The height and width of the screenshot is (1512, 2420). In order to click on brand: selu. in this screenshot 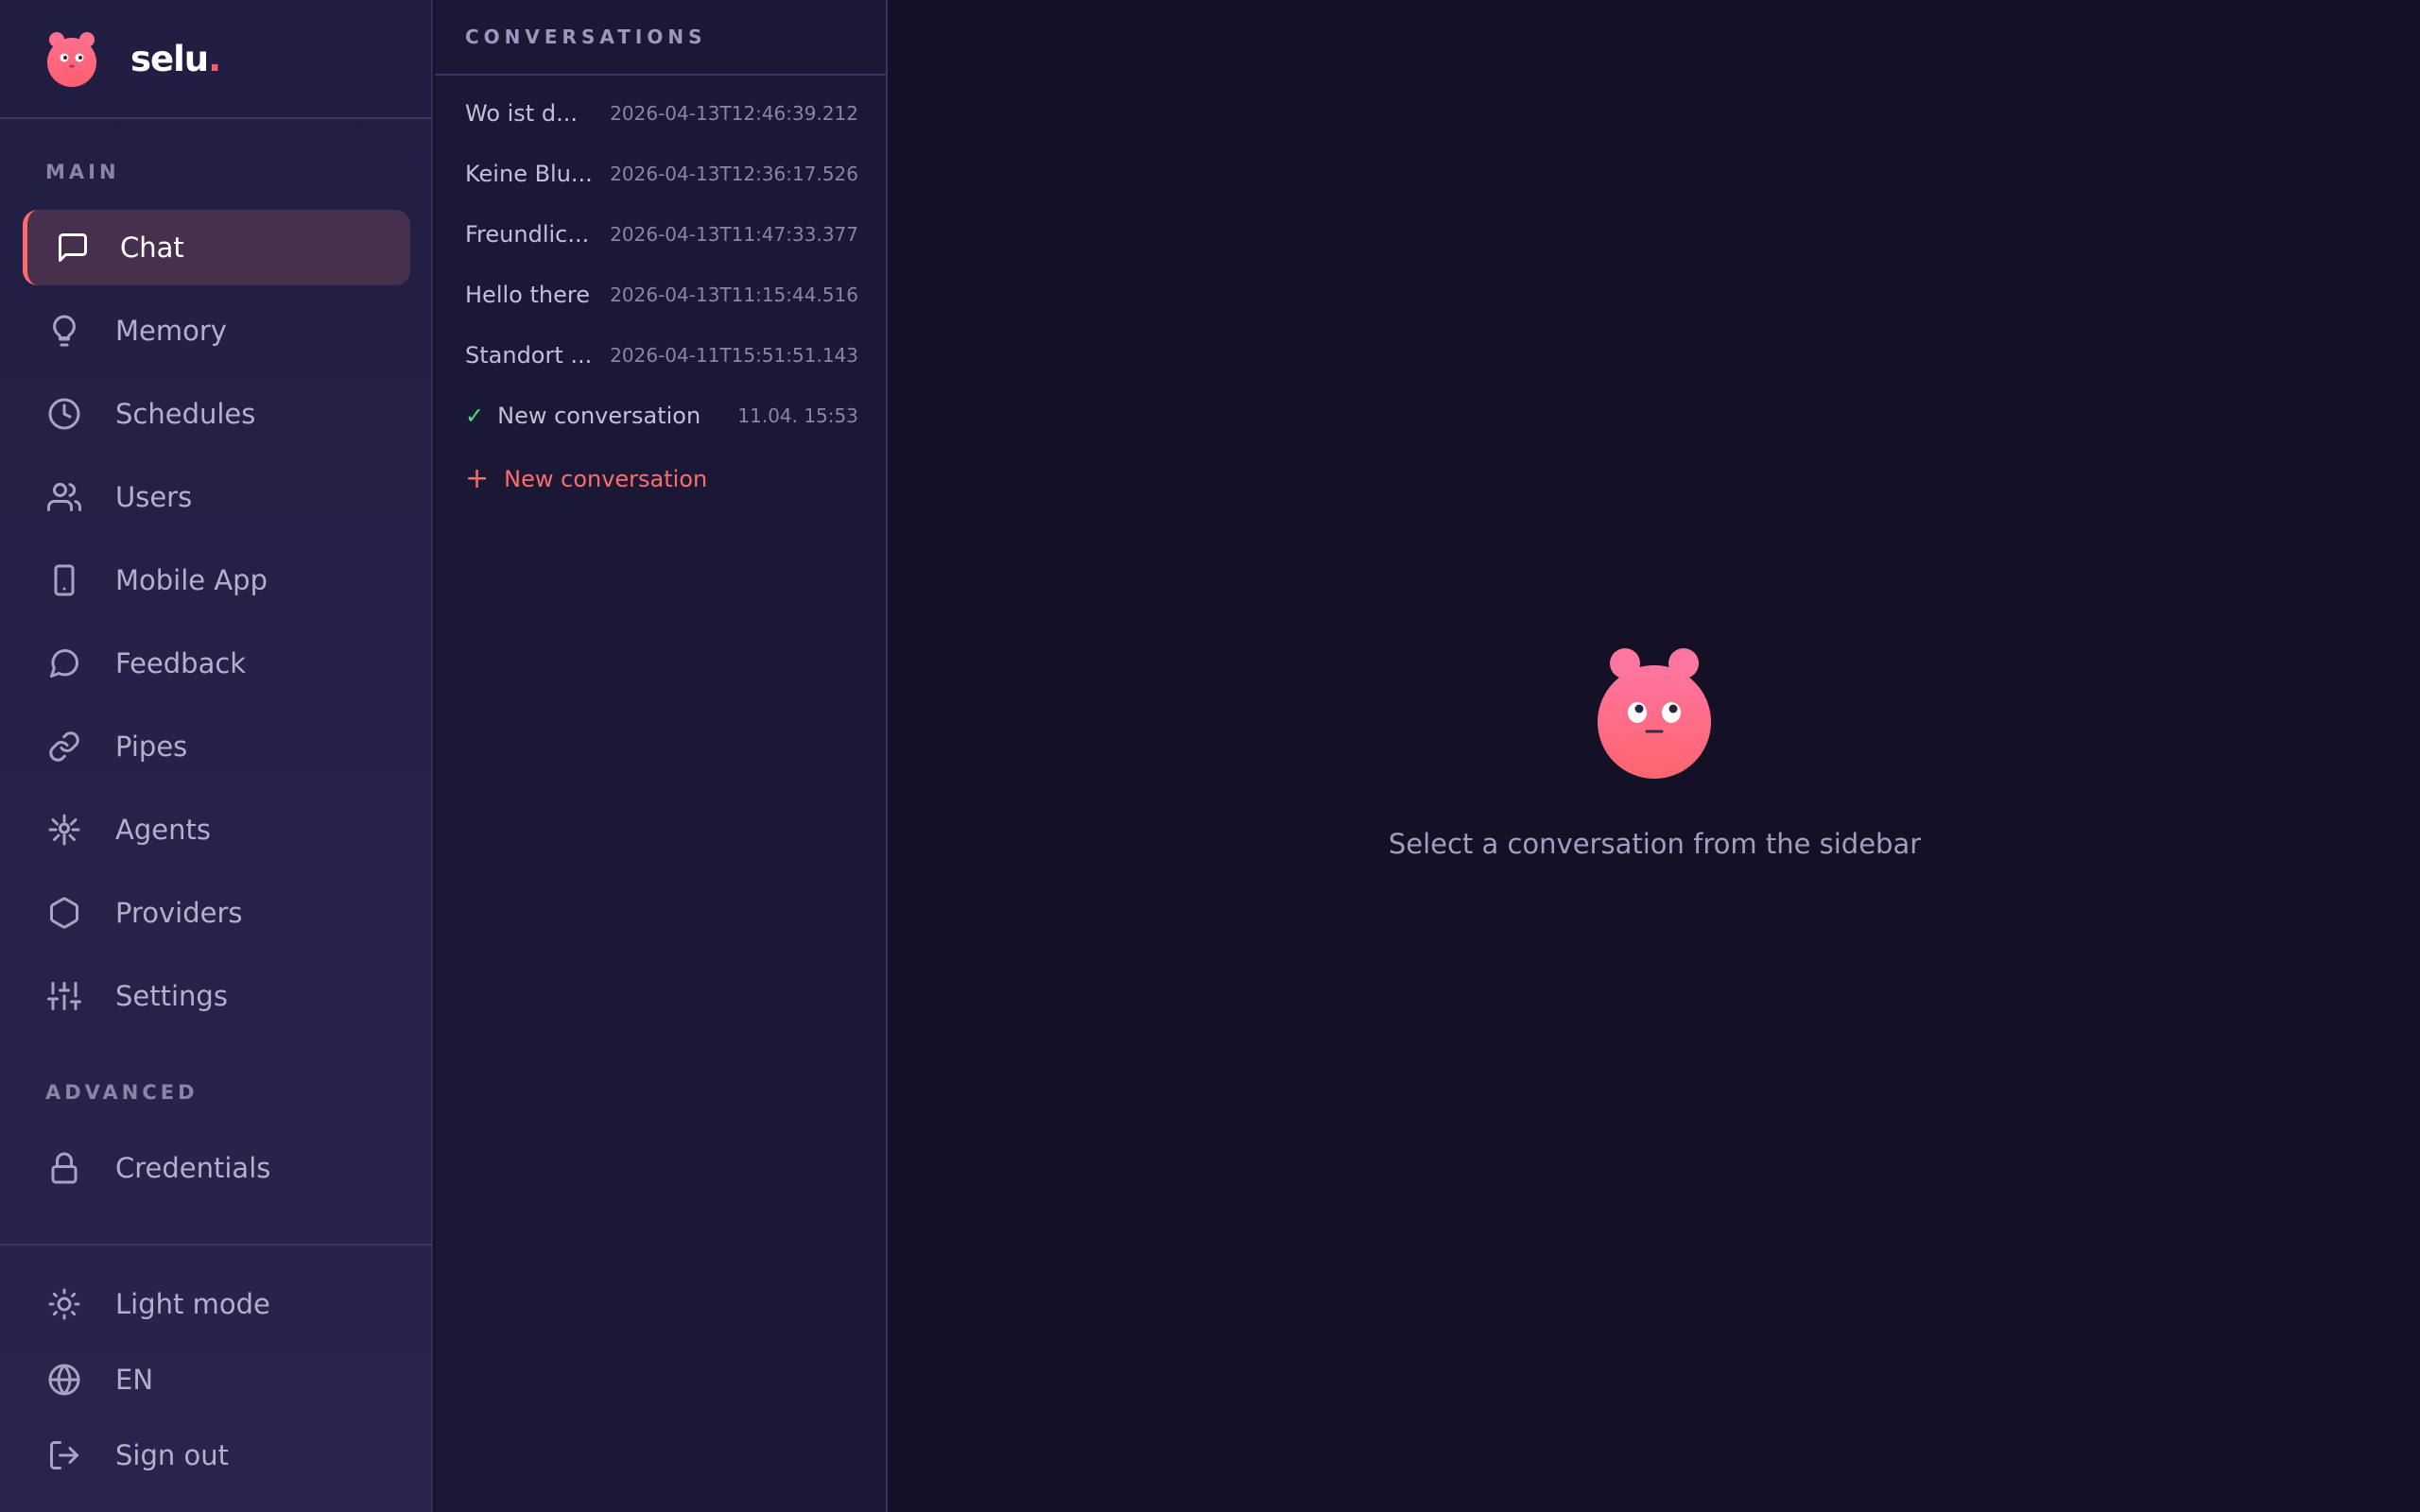, I will do `click(215, 59)`.